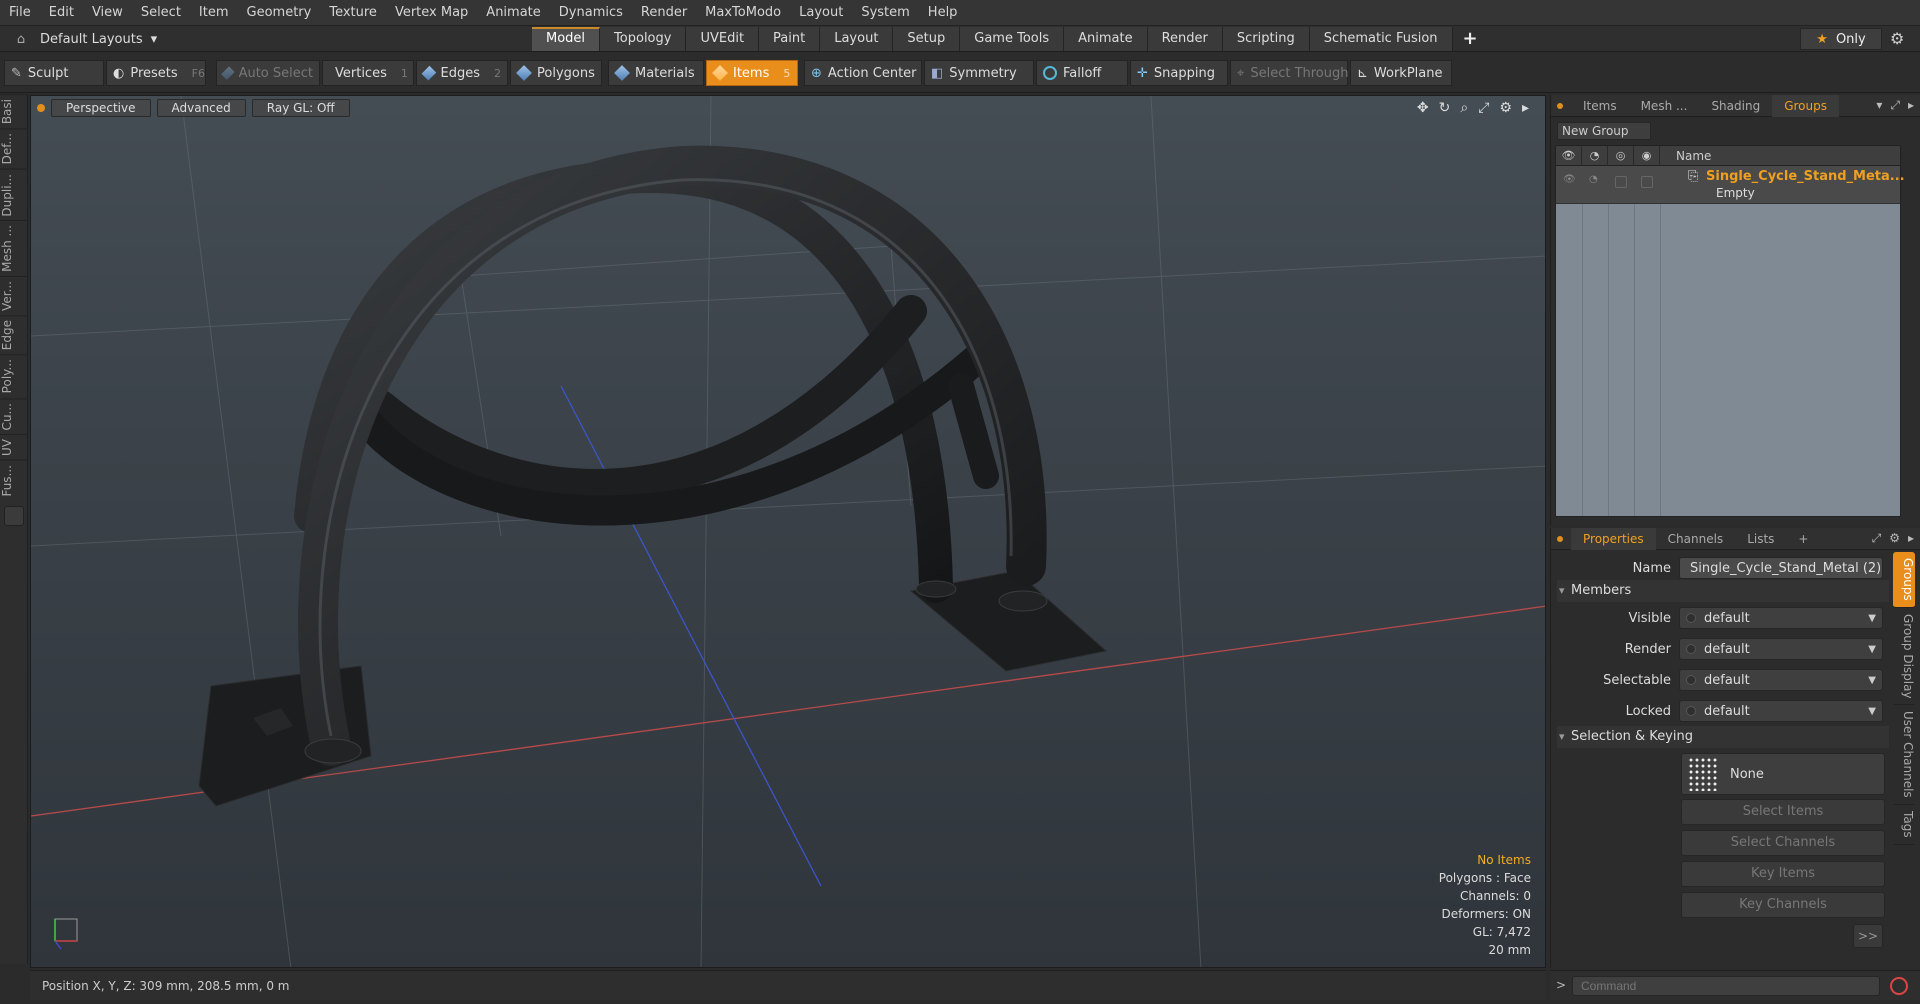 Image resolution: width=1920 pixels, height=1004 pixels. I want to click on menu-layout: Layout, so click(821, 13).